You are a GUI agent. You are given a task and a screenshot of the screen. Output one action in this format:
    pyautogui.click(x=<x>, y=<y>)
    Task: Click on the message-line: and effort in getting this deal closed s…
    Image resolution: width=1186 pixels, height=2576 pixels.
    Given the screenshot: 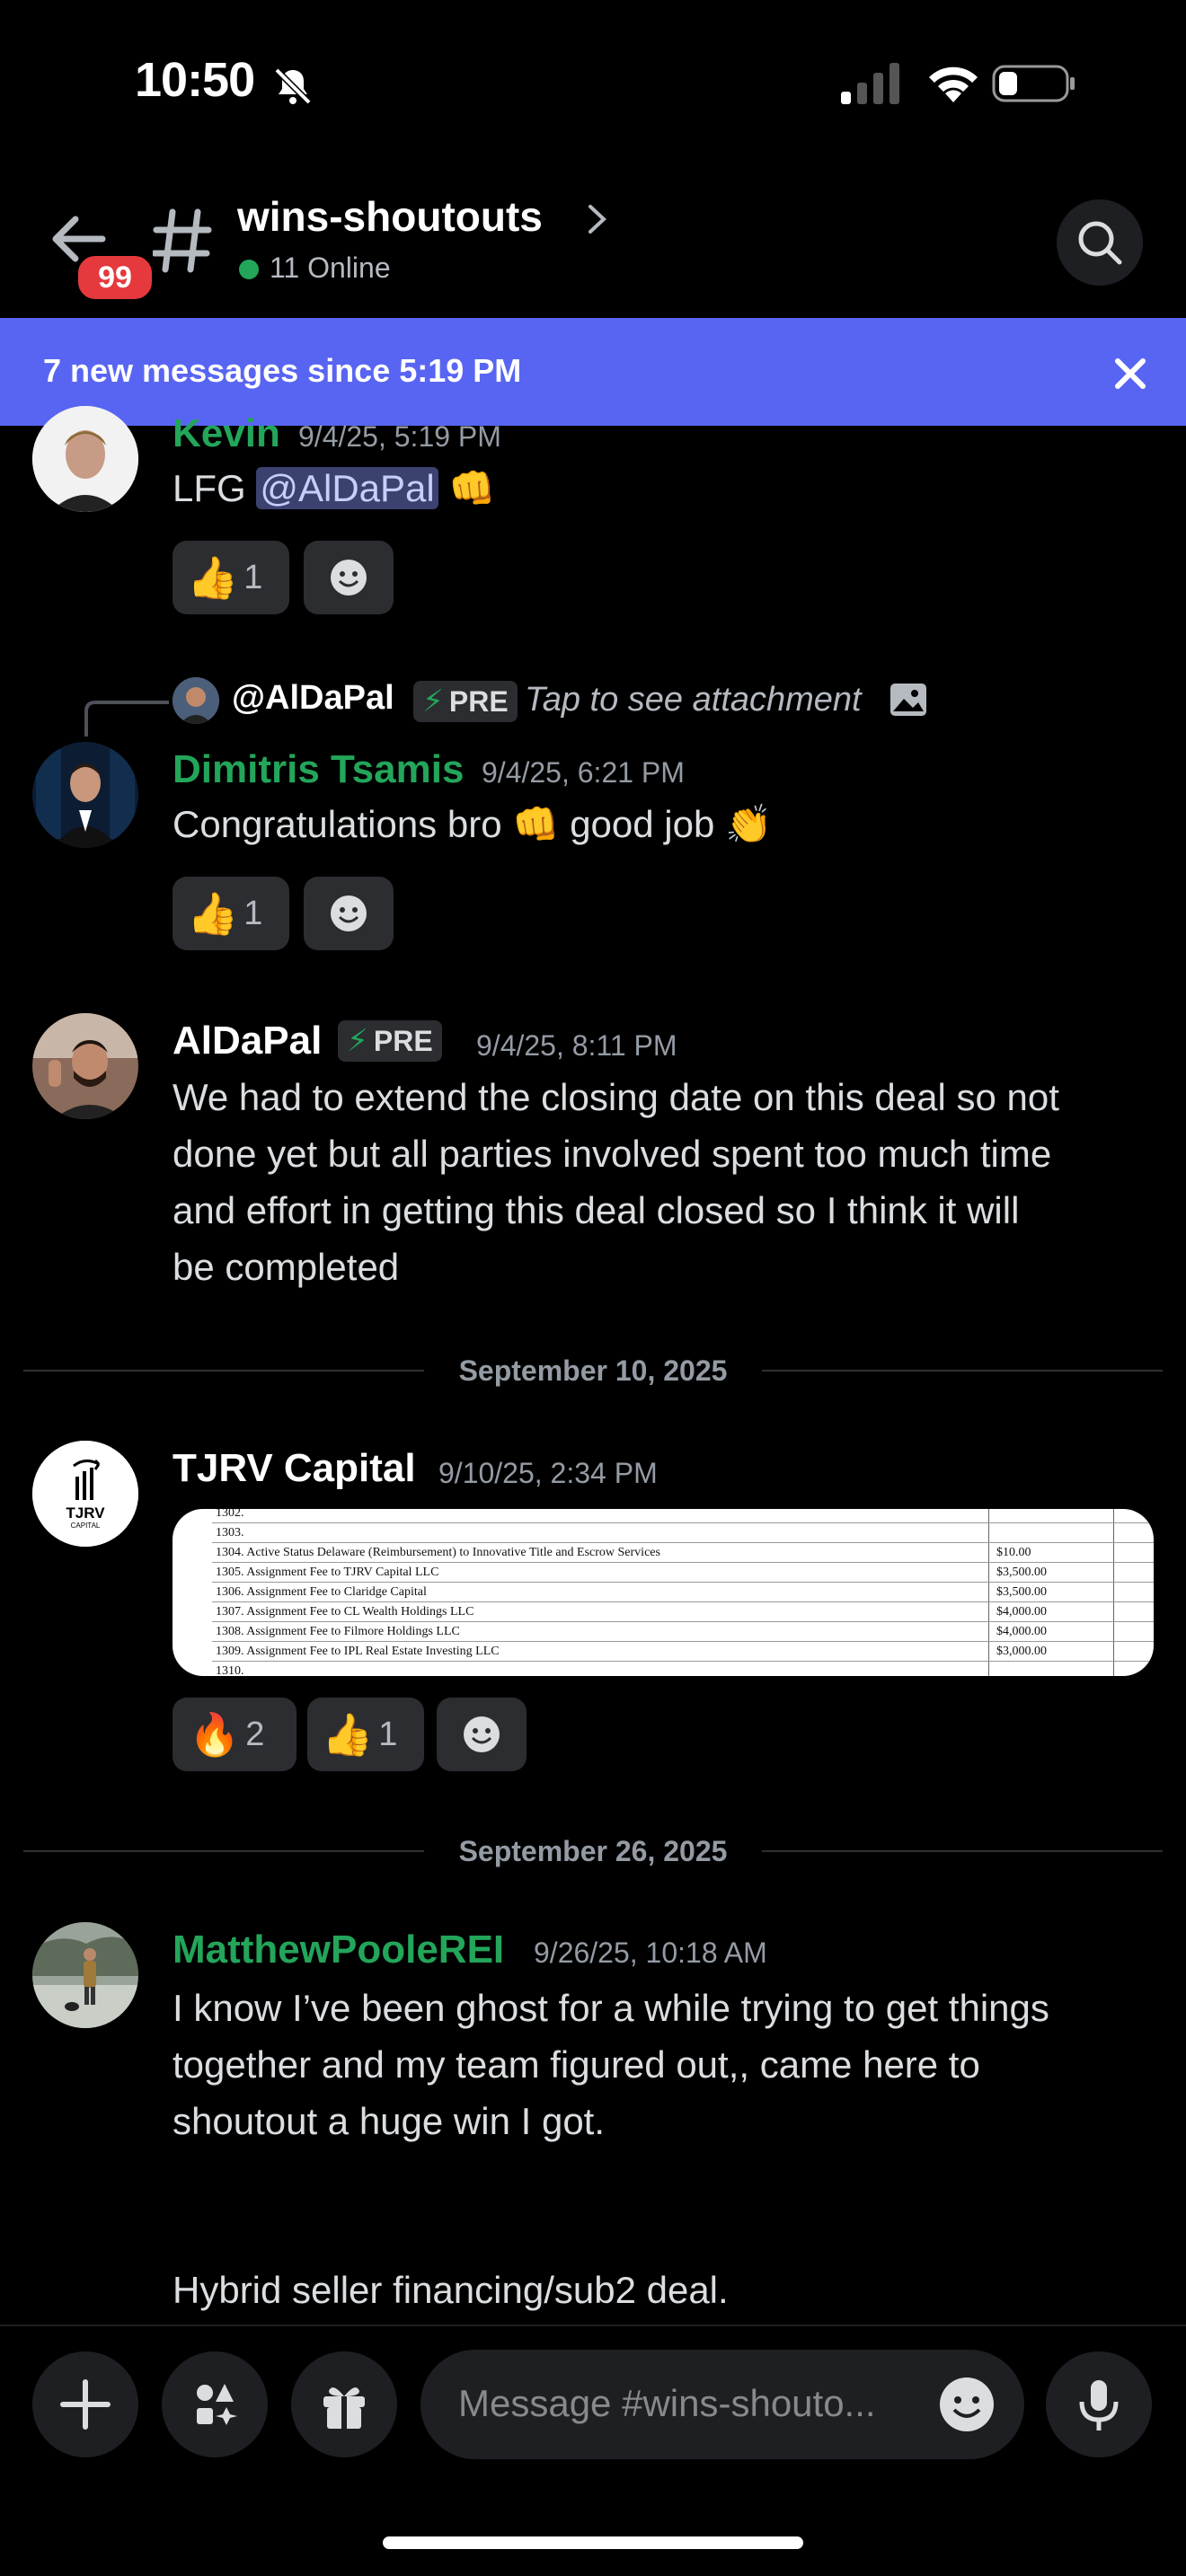 What is the action you would take?
    pyautogui.click(x=596, y=1210)
    